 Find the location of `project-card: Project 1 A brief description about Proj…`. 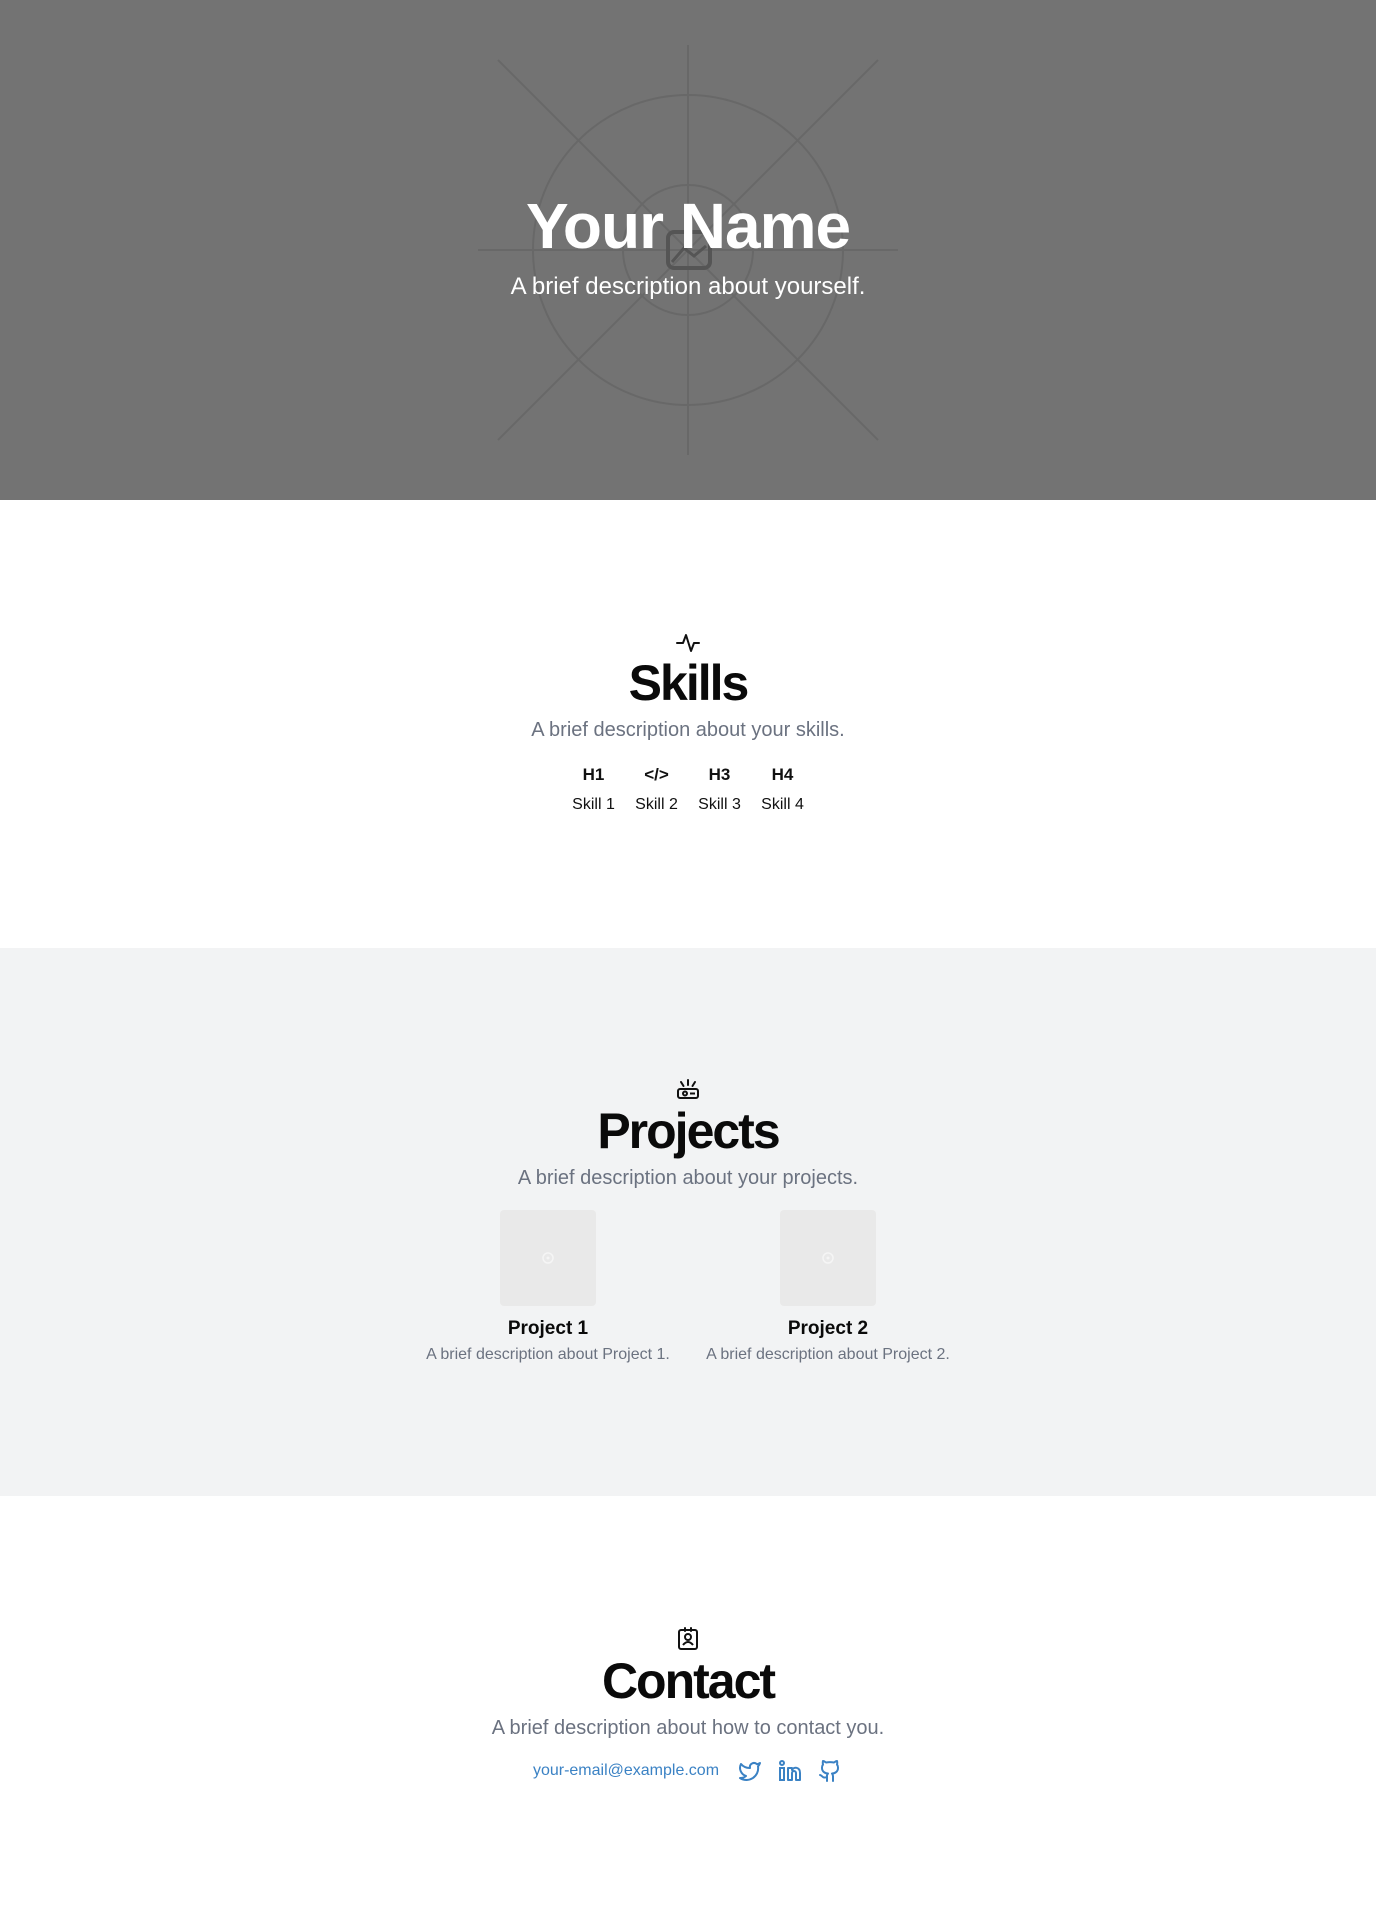

project-card: Project 1 A brief description about Proj… is located at coordinates (548, 1287).